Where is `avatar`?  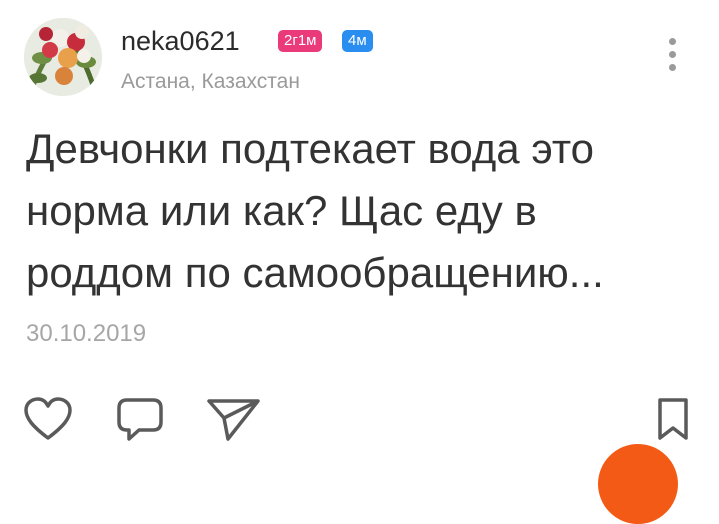
avatar is located at coordinates (63, 57).